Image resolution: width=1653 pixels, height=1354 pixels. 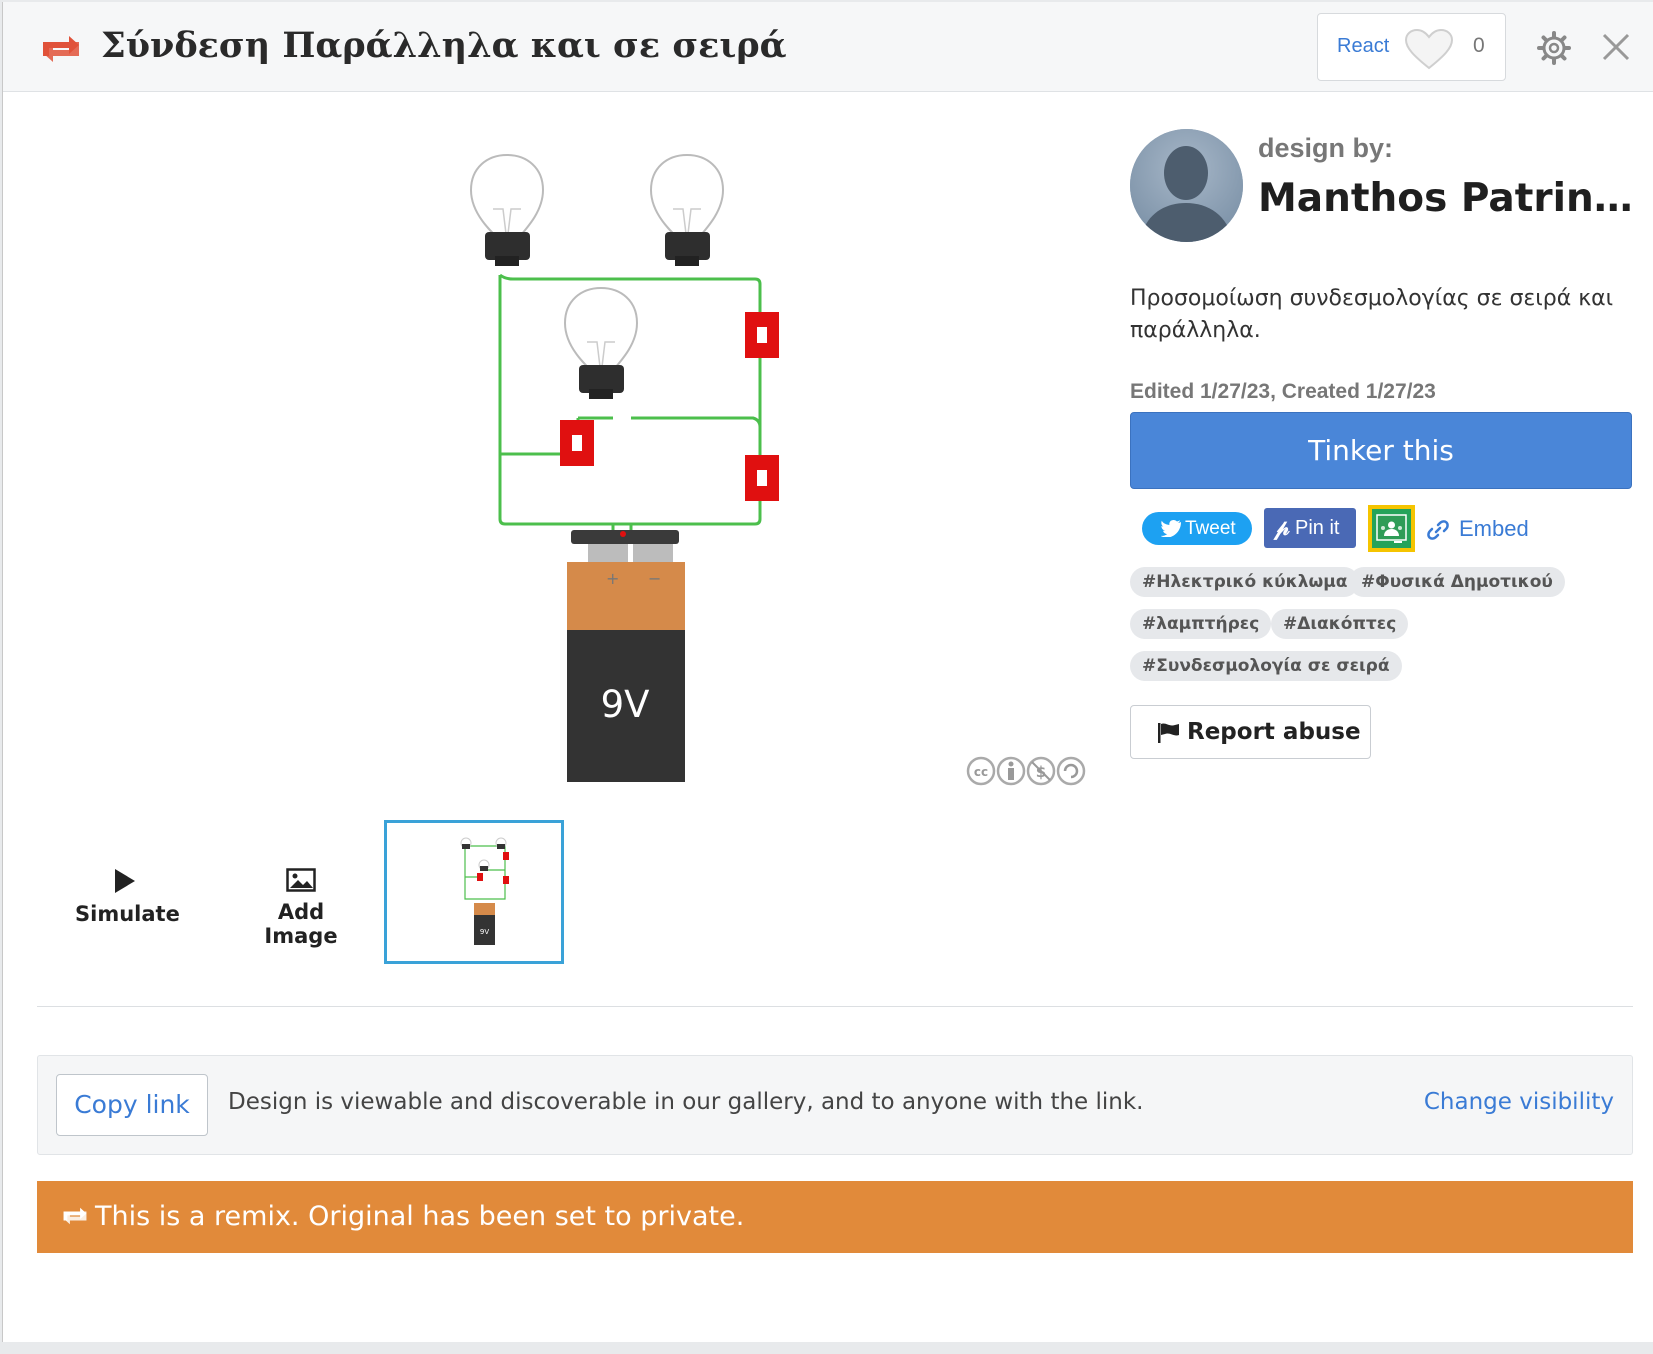 What do you see at coordinates (1197, 528) in the screenshot?
I see `tweet-button: Tweet` at bounding box center [1197, 528].